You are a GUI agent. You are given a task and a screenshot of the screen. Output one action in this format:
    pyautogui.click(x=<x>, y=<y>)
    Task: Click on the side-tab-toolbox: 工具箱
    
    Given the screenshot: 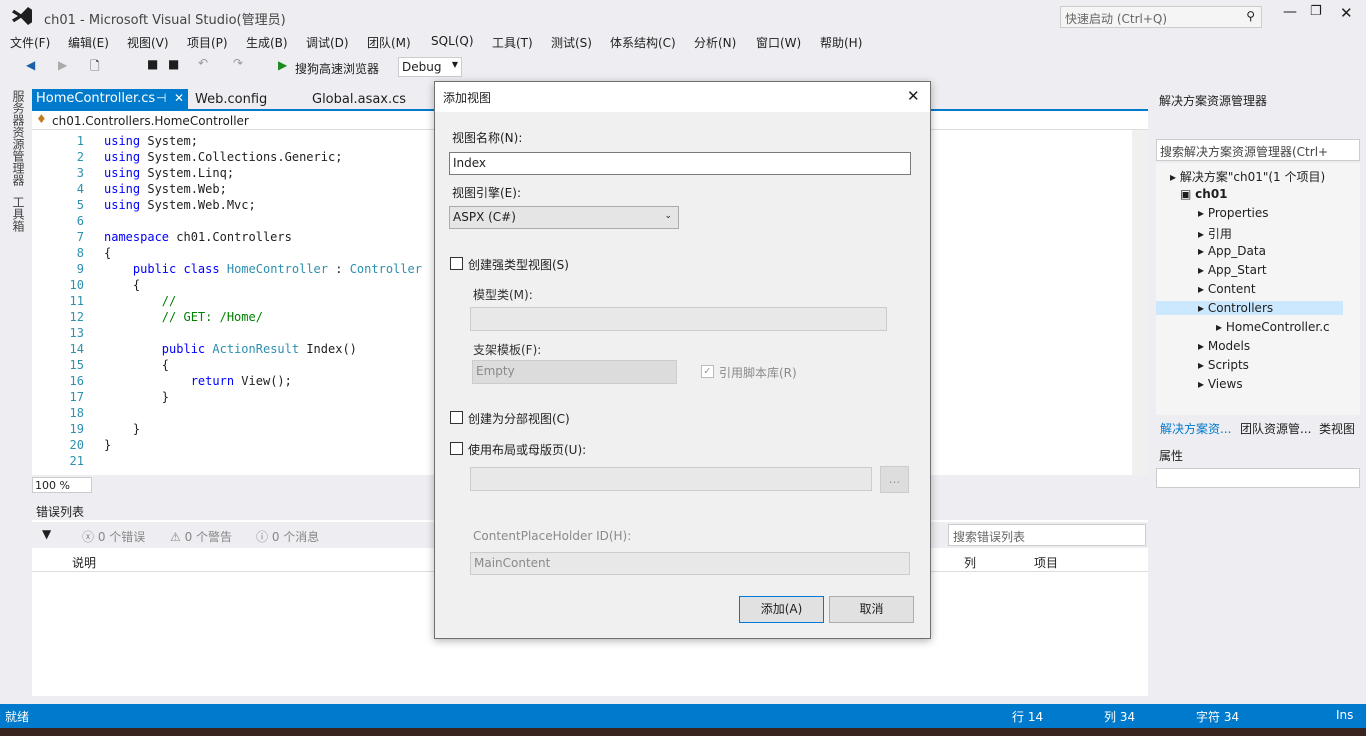 What is the action you would take?
    pyautogui.click(x=18, y=214)
    